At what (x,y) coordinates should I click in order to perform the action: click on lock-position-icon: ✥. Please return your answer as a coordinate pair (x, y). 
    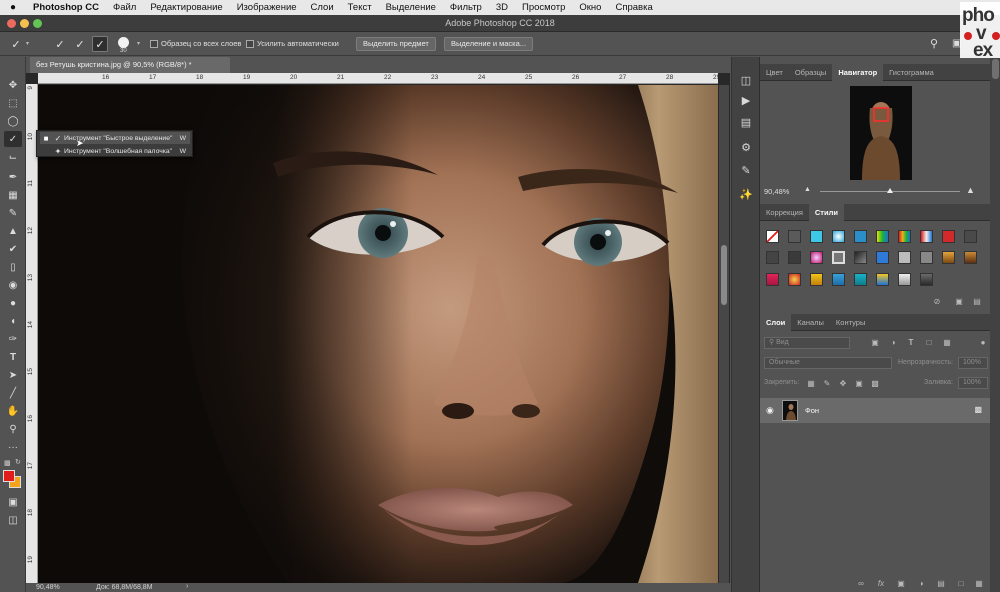
    Looking at the image, I should click on (843, 384).